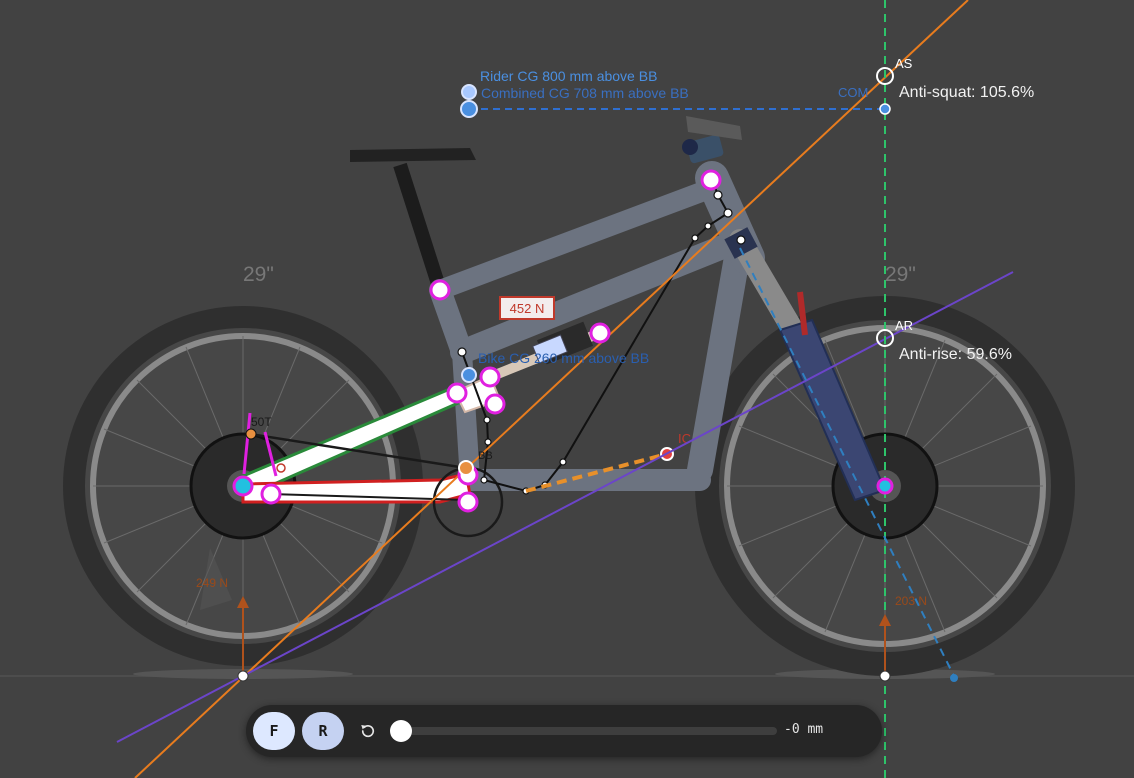 Image resolution: width=1134 pixels, height=778 pixels. Describe the element at coordinates (271, 494) in the screenshot. I see `chainstay-pivot-handle` at that location.